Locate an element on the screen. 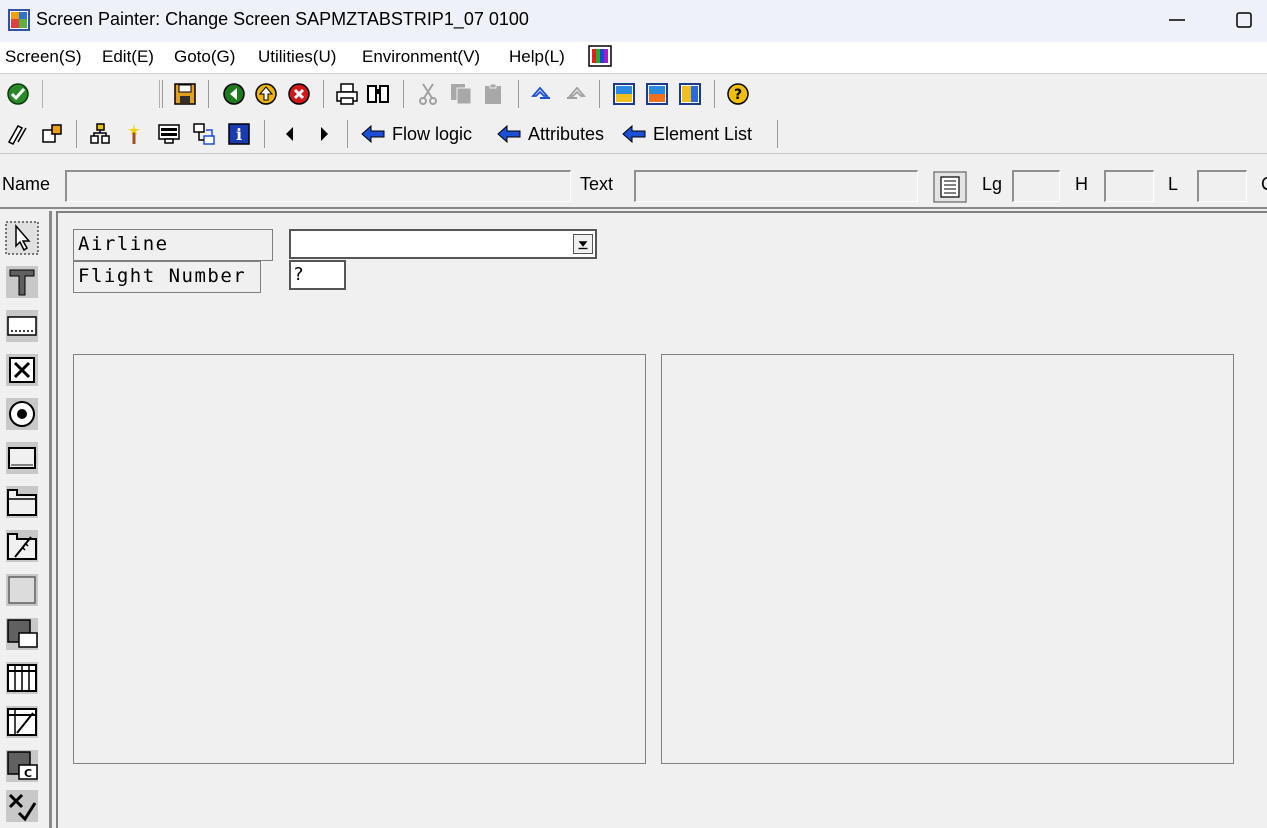 The height and width of the screenshot is (828, 1267). table-wizard-tool is located at coordinates (22, 722).